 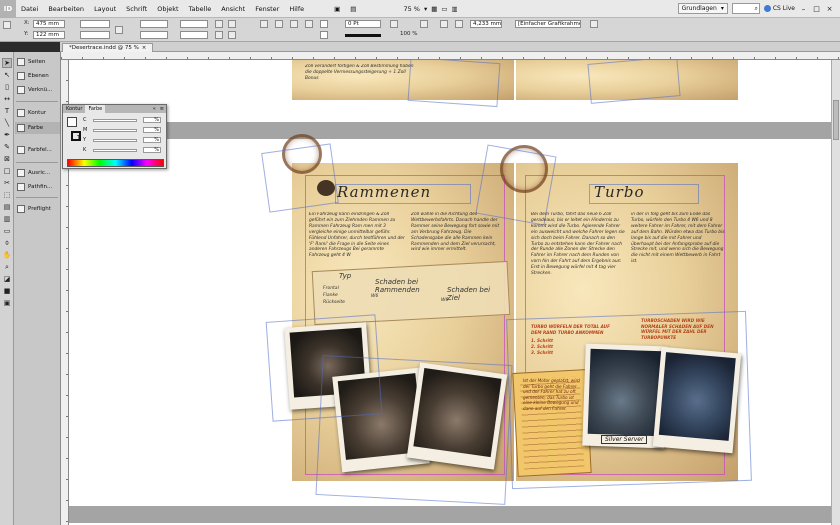 I want to click on menu-schrift: Schrift, so click(x=136, y=9).